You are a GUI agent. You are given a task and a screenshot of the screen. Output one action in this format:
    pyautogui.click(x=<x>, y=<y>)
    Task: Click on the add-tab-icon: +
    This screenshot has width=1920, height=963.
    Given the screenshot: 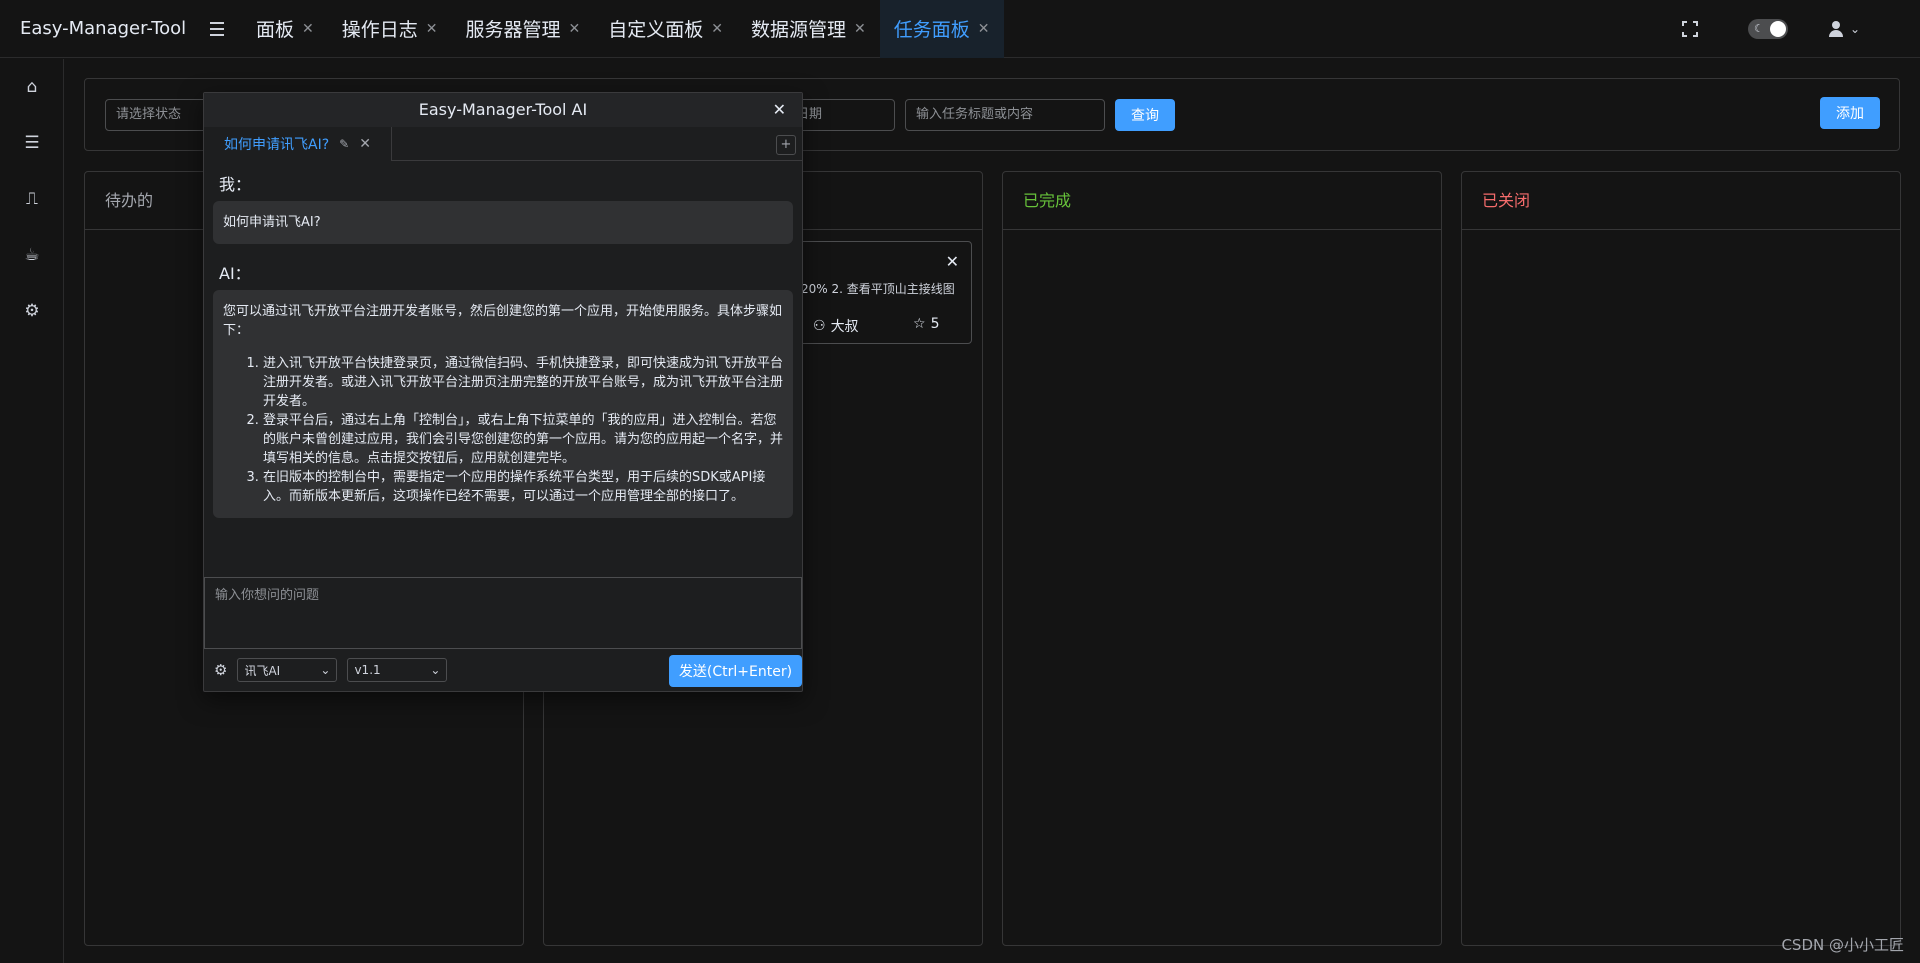 What is the action you would take?
    pyautogui.click(x=786, y=145)
    